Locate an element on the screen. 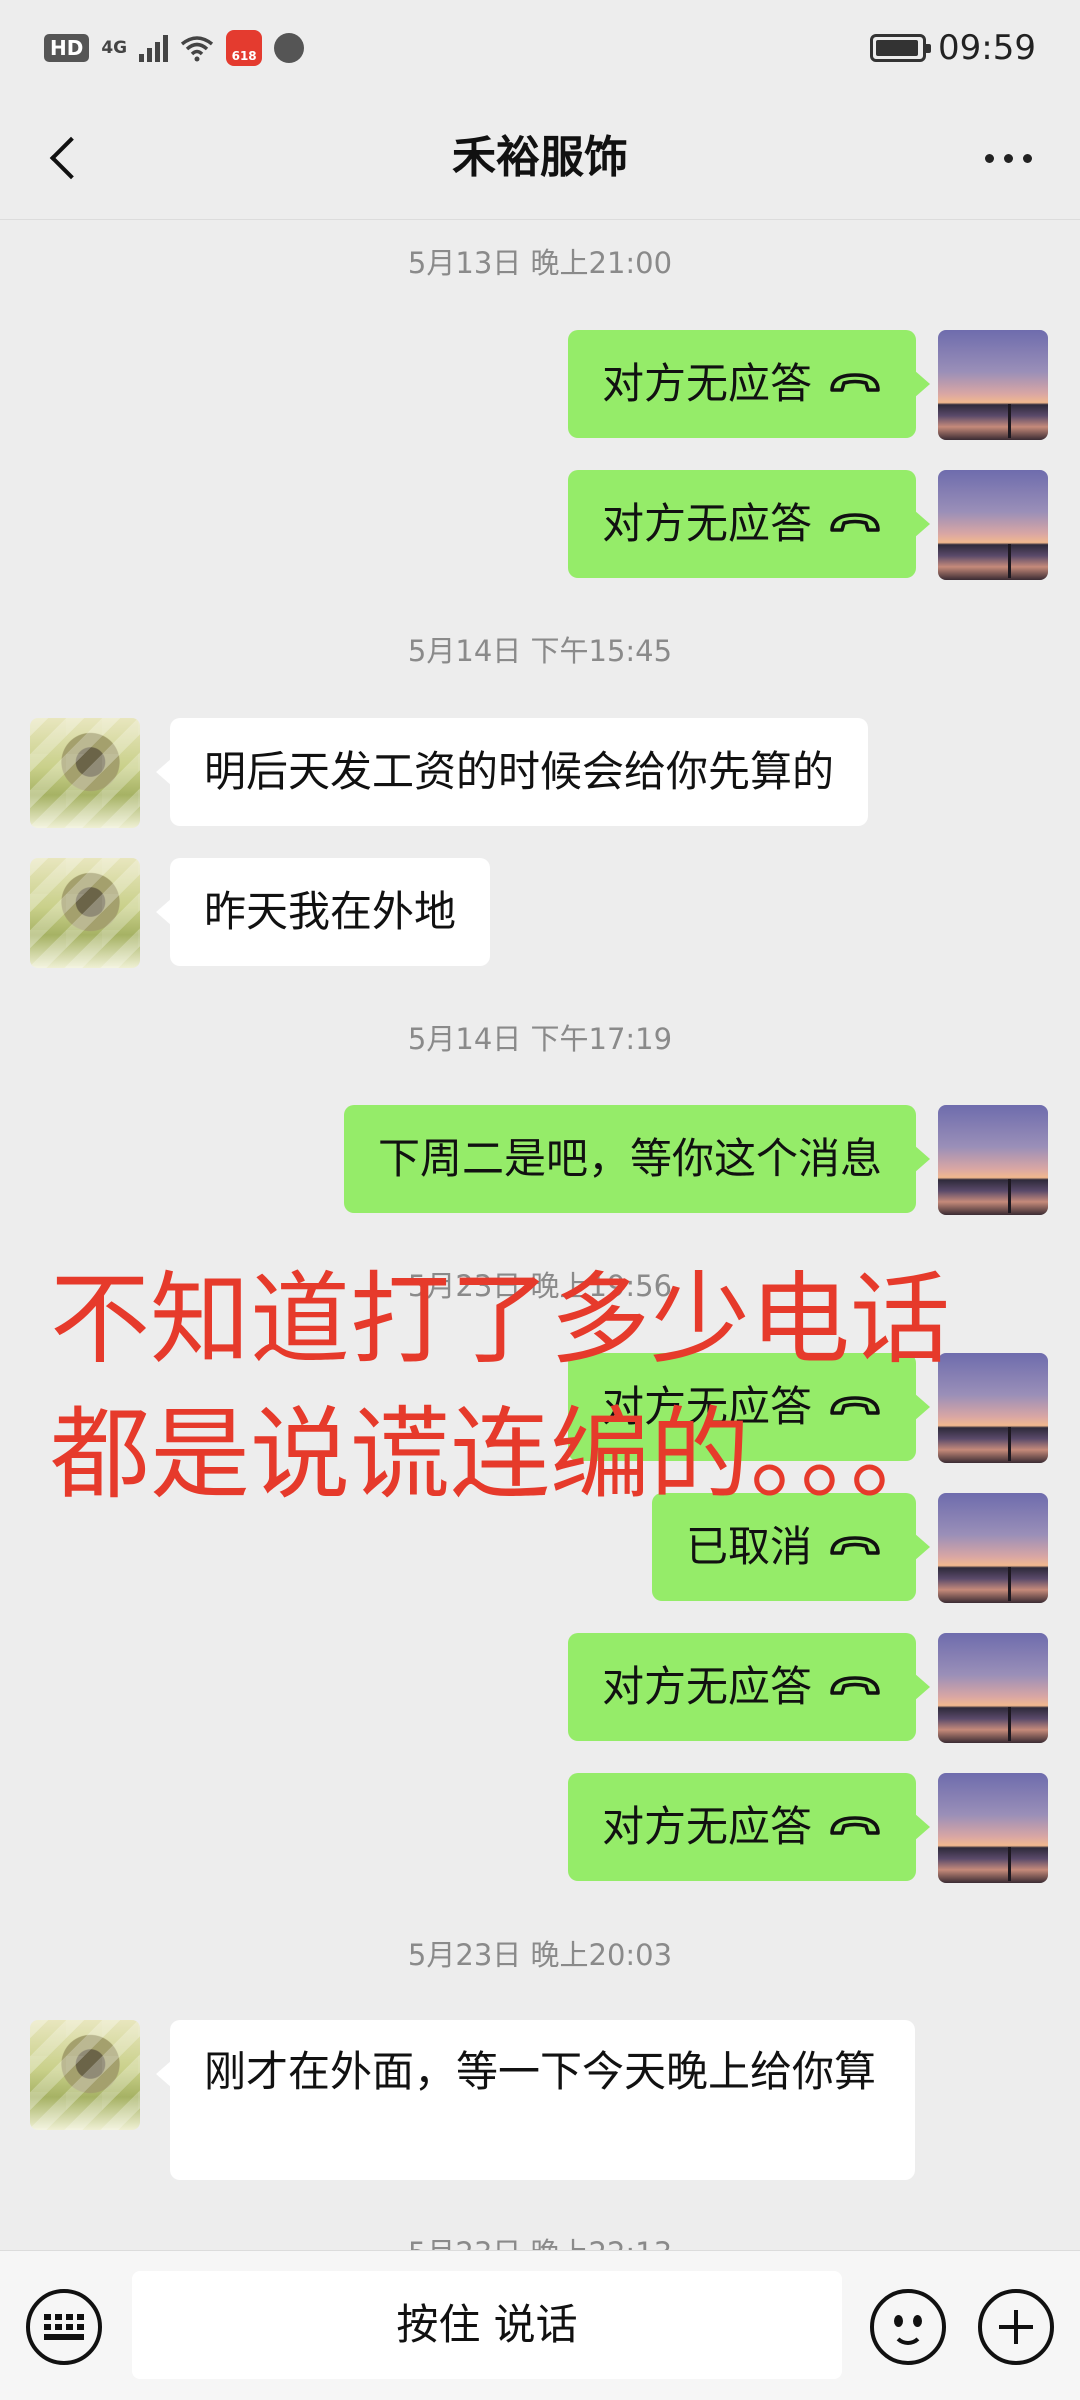 Image resolution: width=1080 pixels, height=2400 pixels. chat-header: 禾裕服饰 is located at coordinates (540, 158).